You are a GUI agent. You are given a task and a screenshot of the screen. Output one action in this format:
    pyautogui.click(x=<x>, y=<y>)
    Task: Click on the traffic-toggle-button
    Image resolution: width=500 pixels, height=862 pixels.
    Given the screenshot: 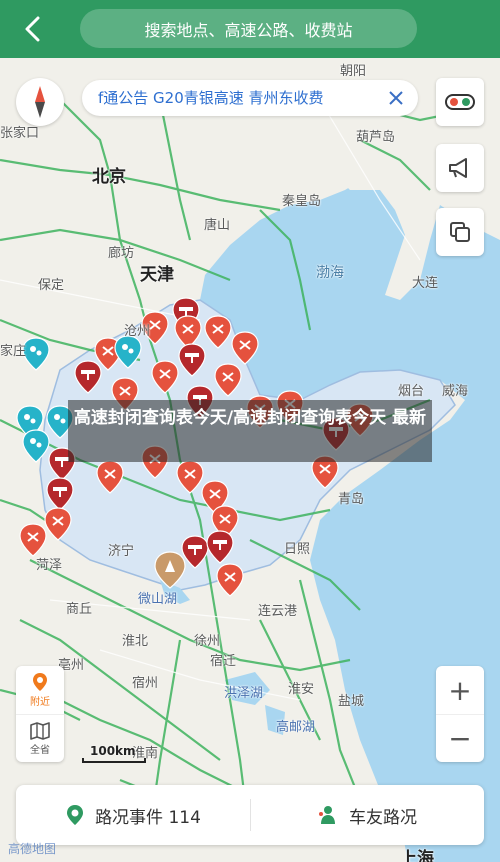 What is the action you would take?
    pyautogui.click(x=460, y=102)
    